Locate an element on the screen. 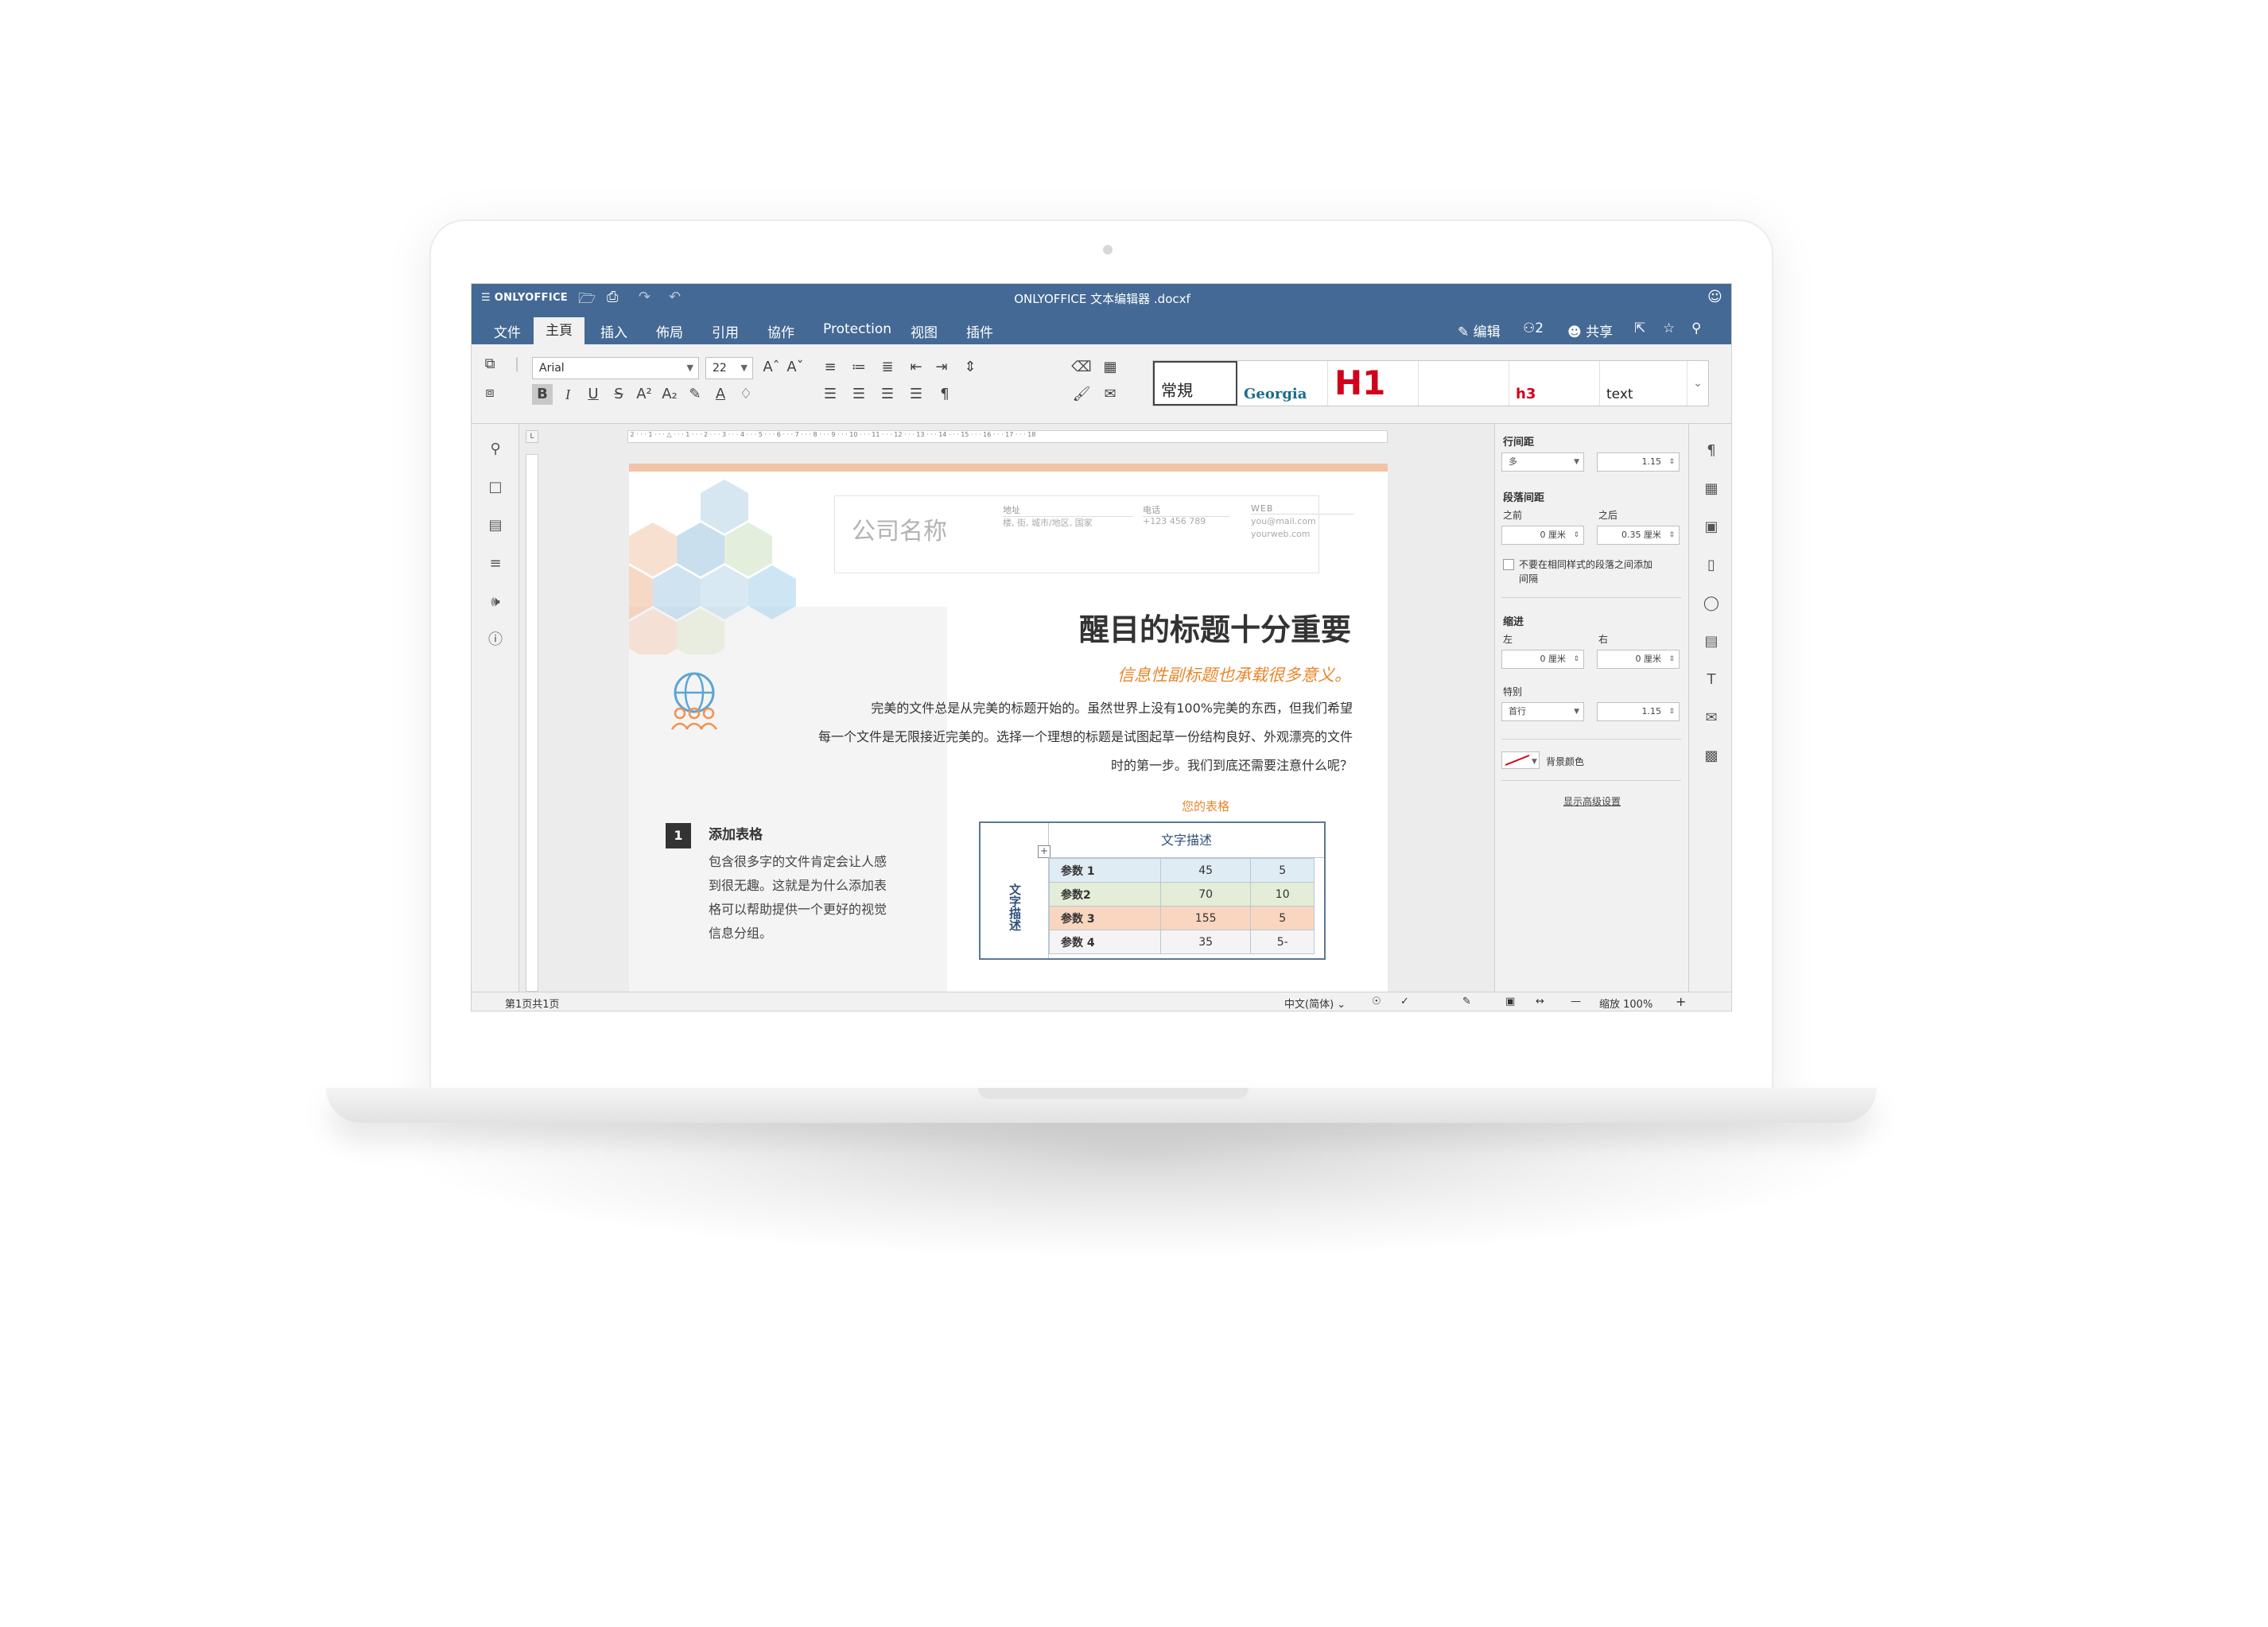  italic-button: I is located at coordinates (567, 394).